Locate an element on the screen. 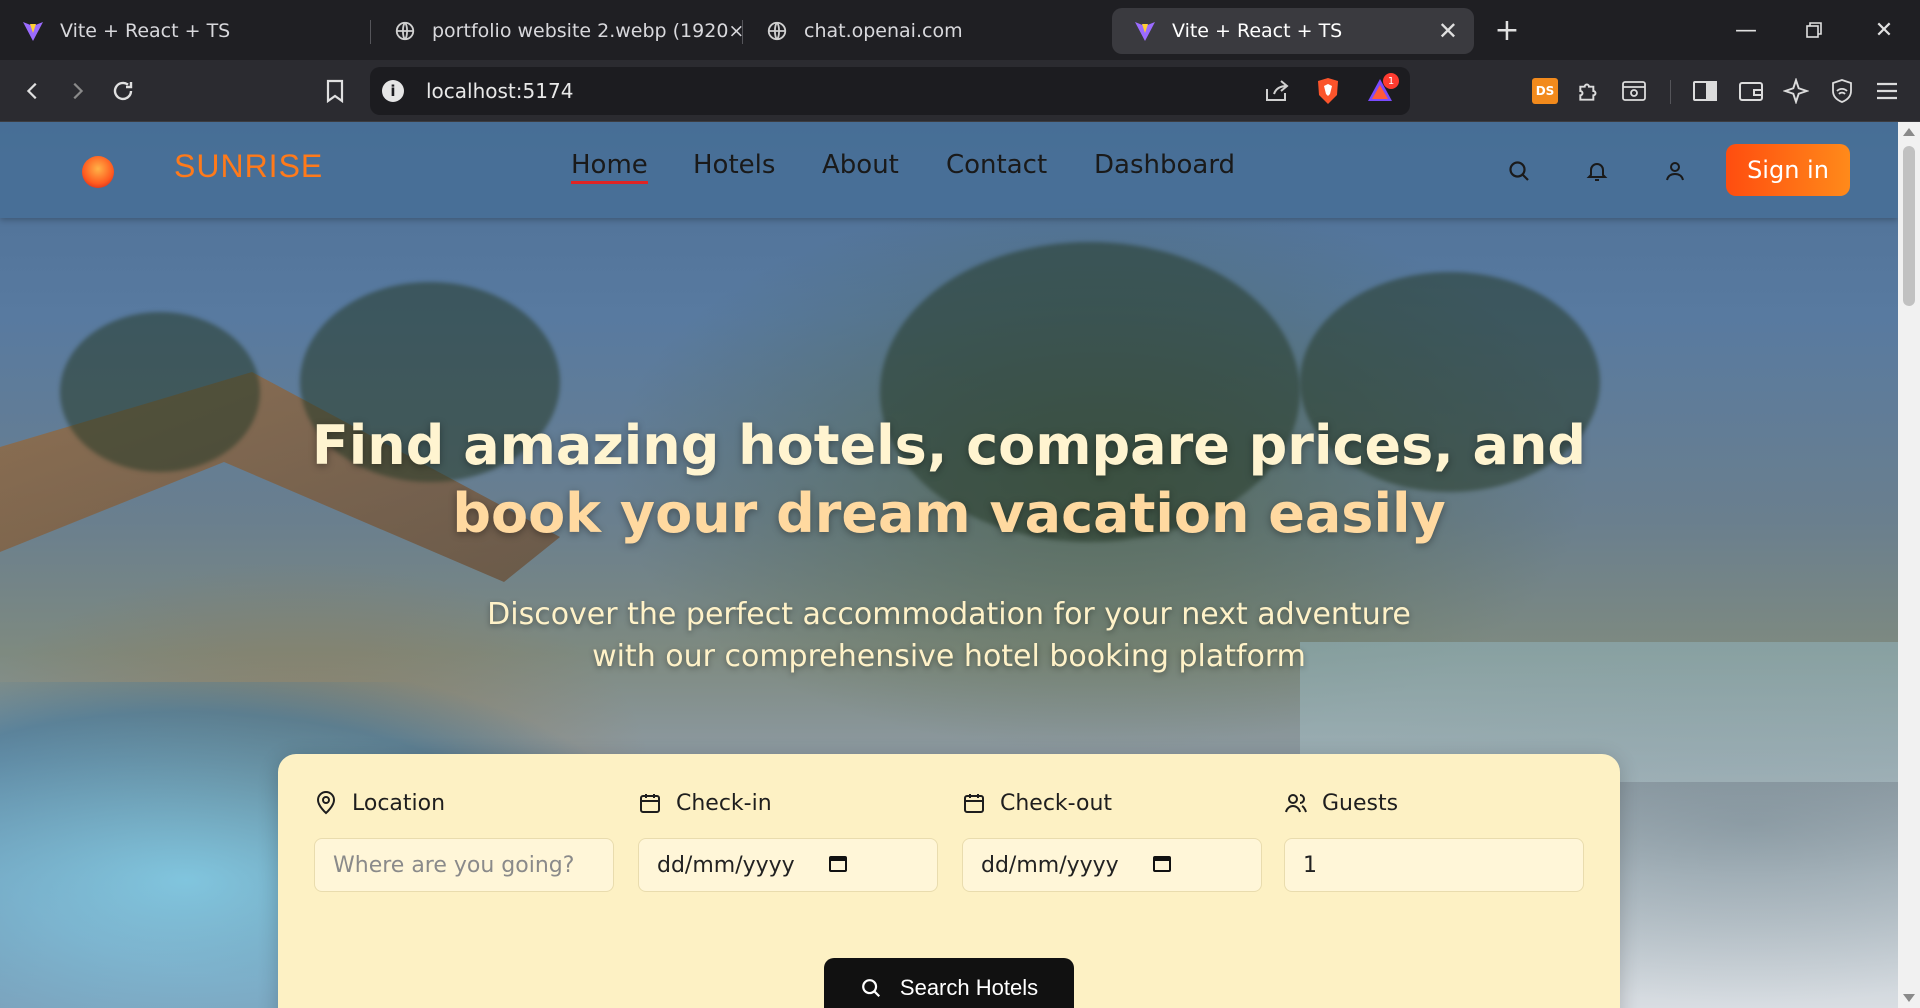 The height and width of the screenshot is (1008, 1920). address-bar: i localhost:5174 1 is located at coordinates (890, 91).